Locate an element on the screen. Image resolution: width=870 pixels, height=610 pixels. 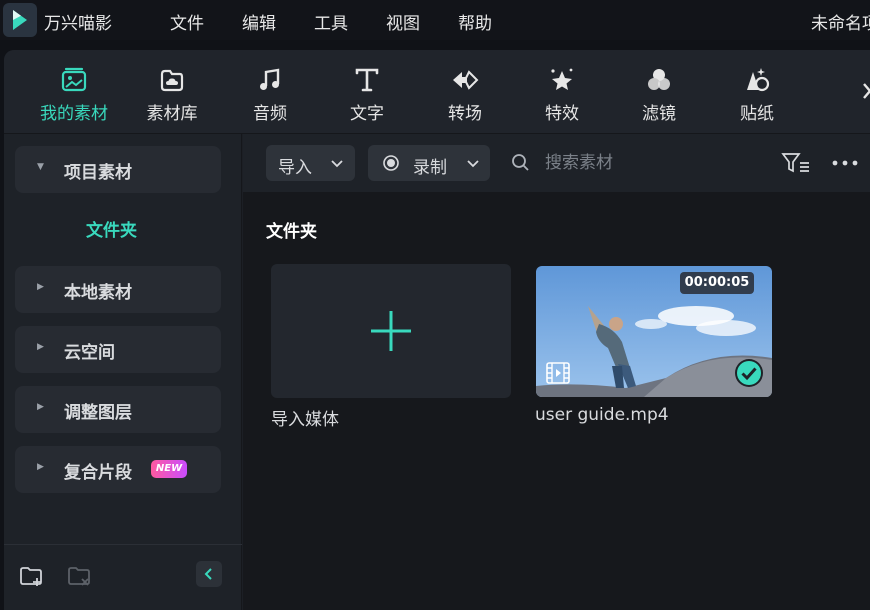
tab-label: 贴纸 is located at coordinates (757, 114).